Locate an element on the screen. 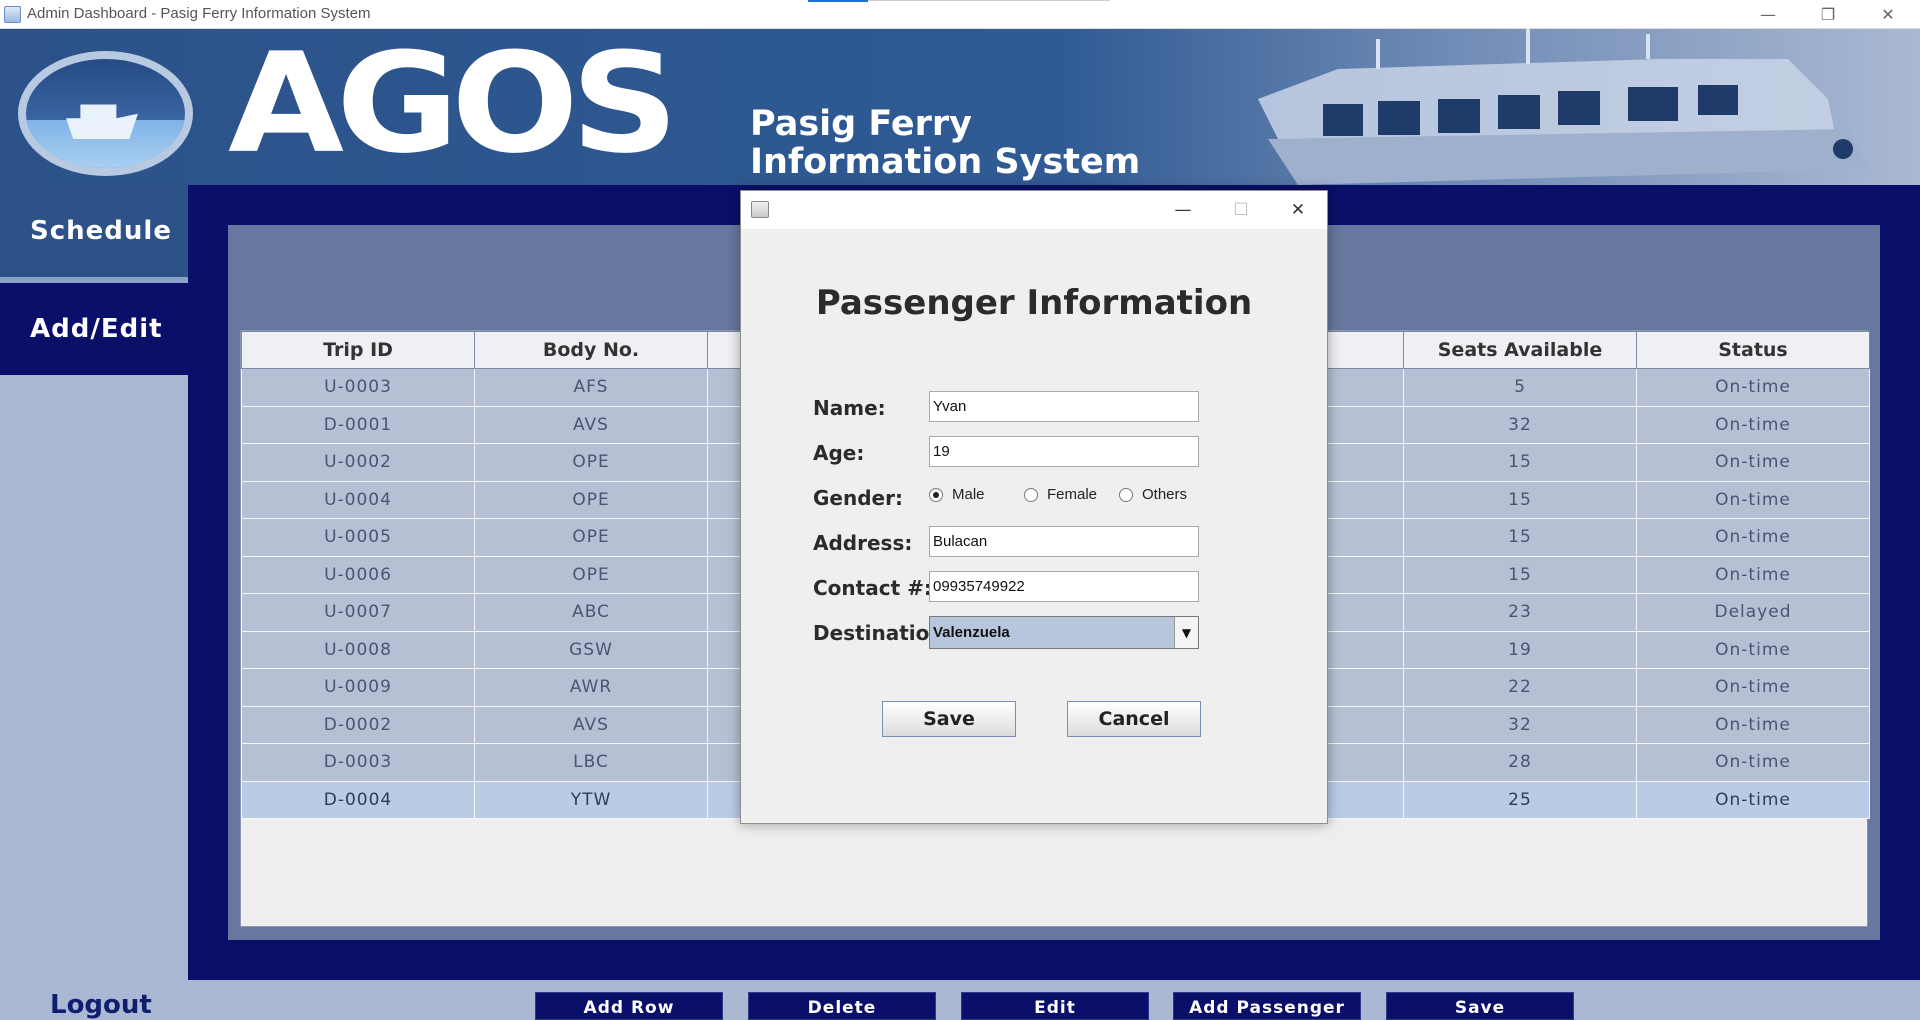 The height and width of the screenshot is (1020, 1920). edit-button: Edit is located at coordinates (1055, 1006).